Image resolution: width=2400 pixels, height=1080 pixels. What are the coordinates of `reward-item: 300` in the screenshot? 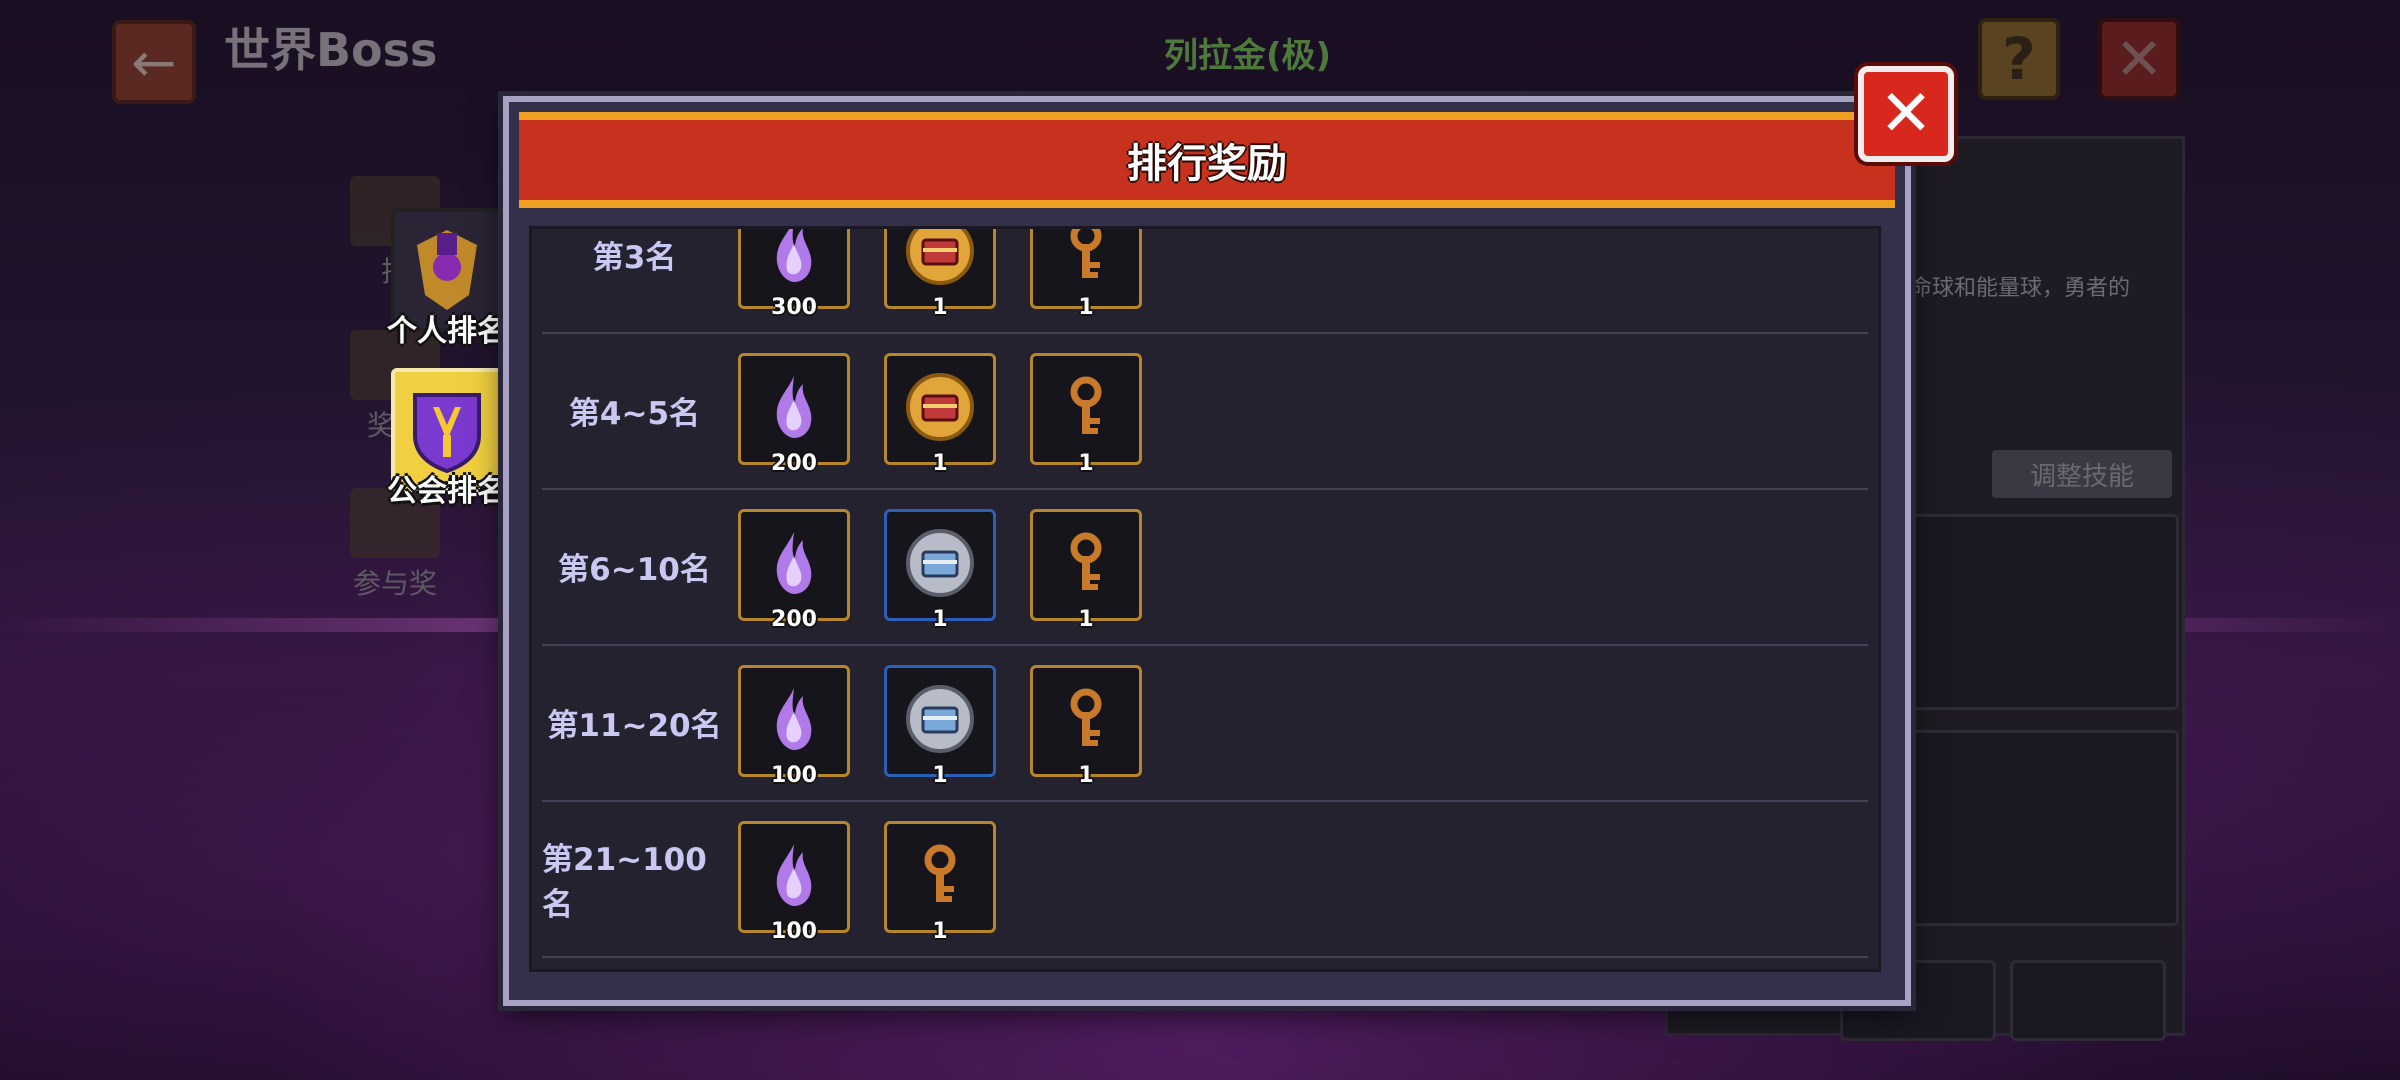 It's located at (794, 274).